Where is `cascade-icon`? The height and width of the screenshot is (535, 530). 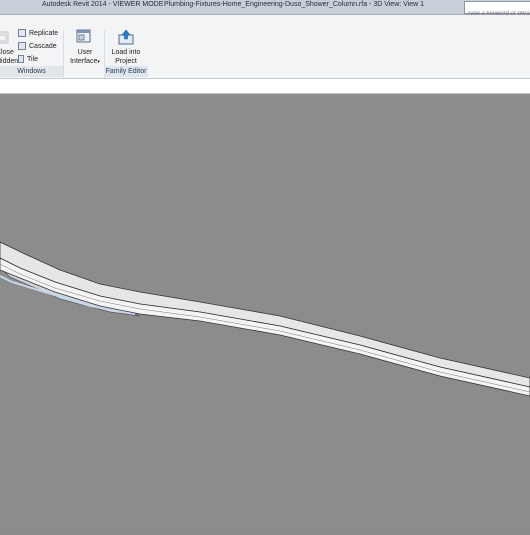 cascade-icon is located at coordinates (22, 46).